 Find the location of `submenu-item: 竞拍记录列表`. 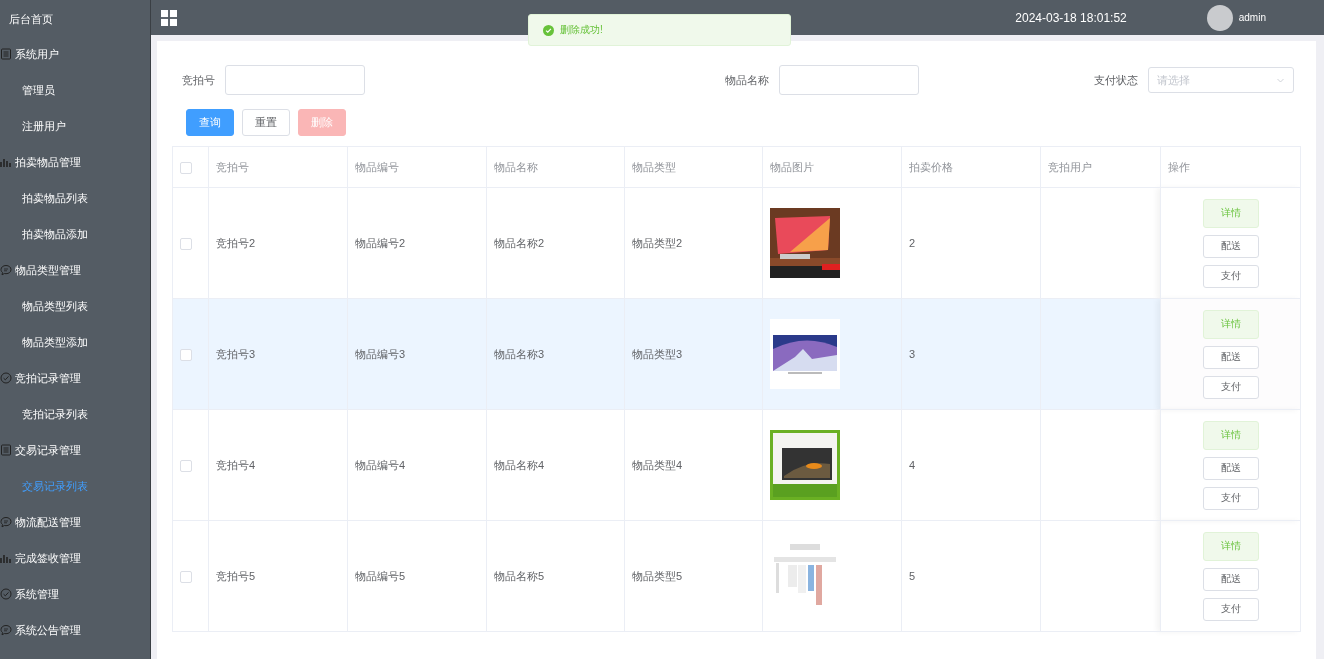

submenu-item: 竞拍记录列表 is located at coordinates (75, 414).